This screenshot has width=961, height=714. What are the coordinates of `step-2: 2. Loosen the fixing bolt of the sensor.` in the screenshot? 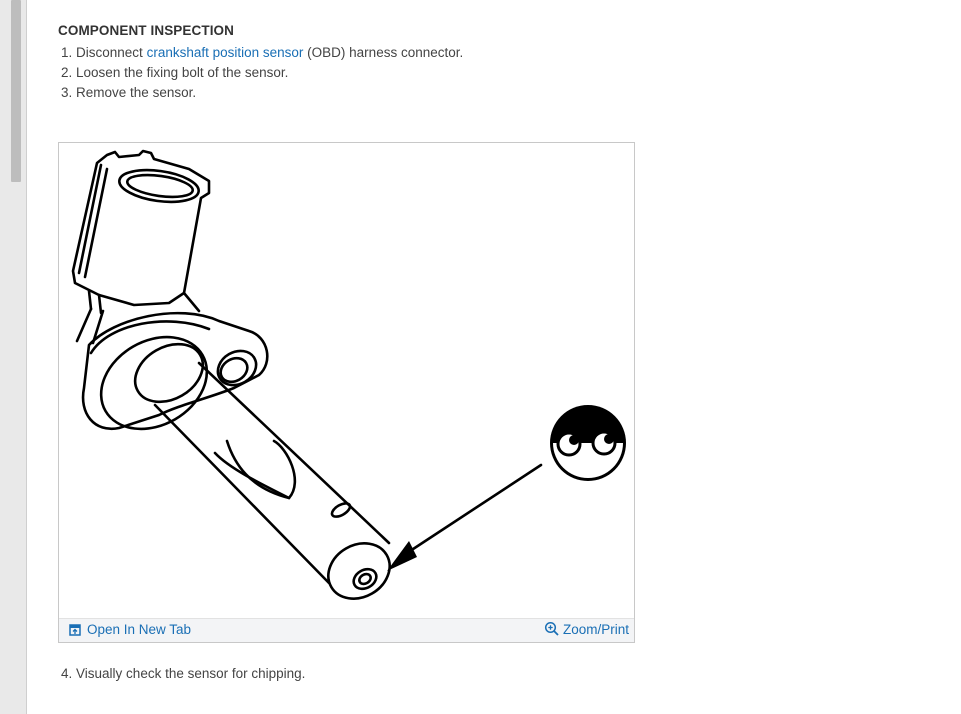 It's located at (358, 73).